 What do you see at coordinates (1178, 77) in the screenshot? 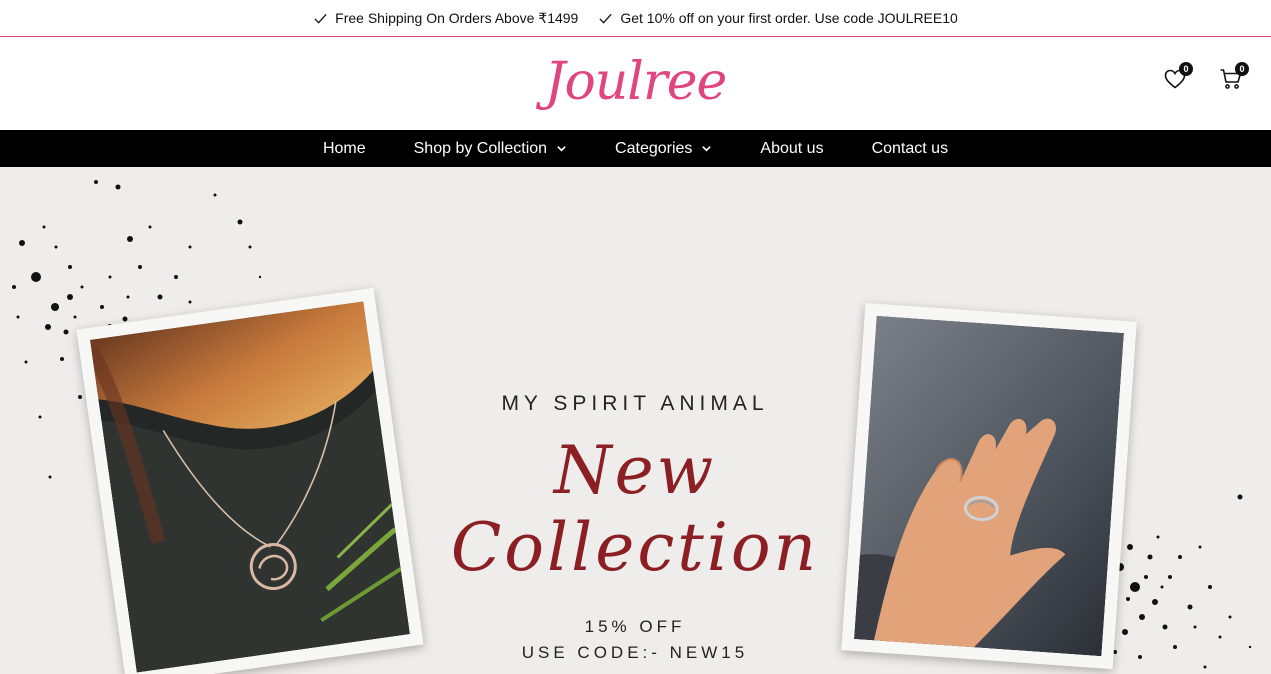
I see `wishlist-button: 0` at bounding box center [1178, 77].